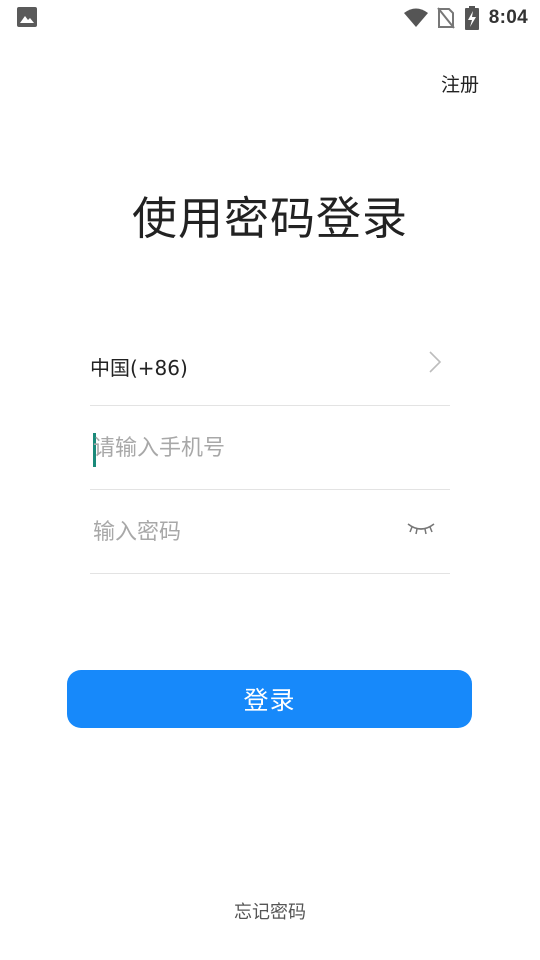 The width and height of the screenshot is (540, 960). What do you see at coordinates (508, 17) in the screenshot?
I see `status-time: 8:04` at bounding box center [508, 17].